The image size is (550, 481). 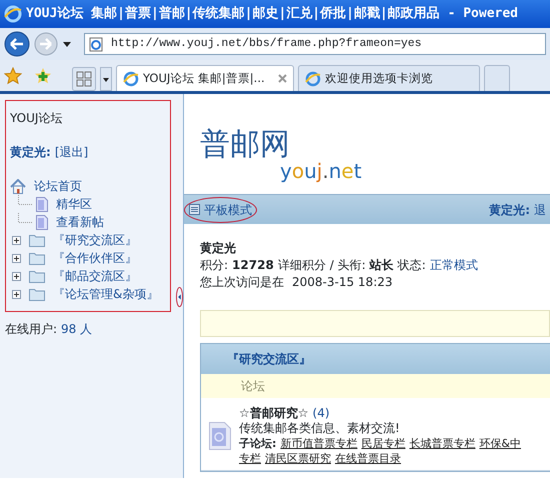 I want to click on logout-link: 退, so click(x=540, y=209).